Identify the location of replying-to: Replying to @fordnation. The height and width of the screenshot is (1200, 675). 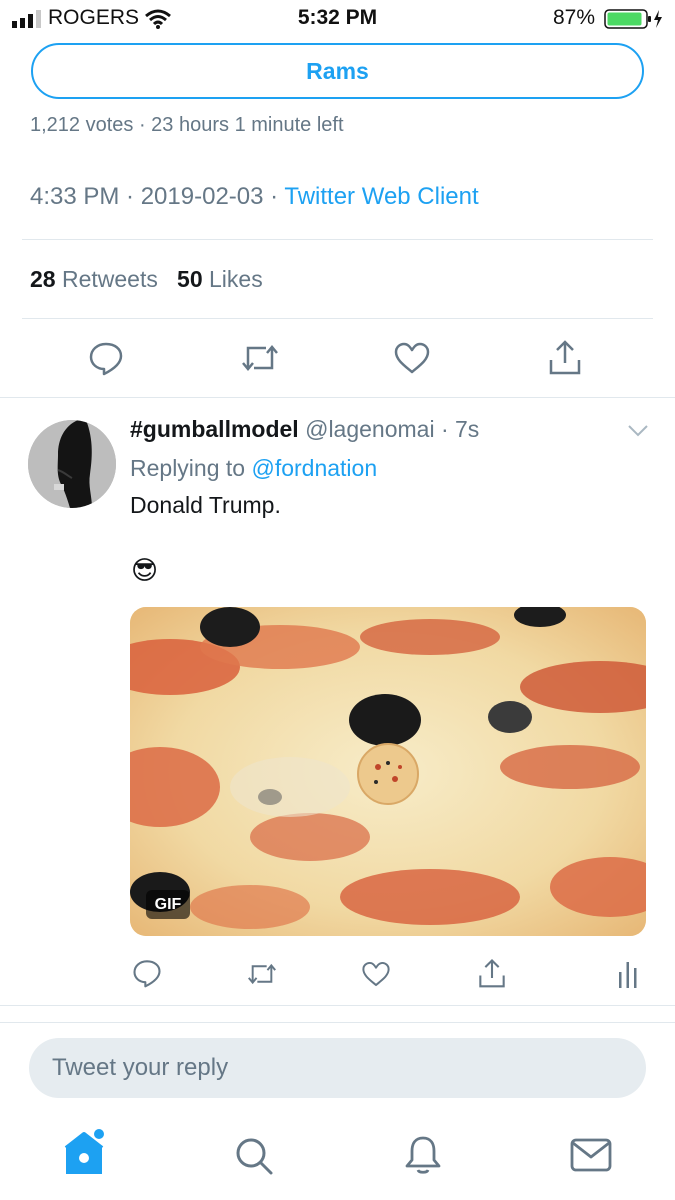
(253, 468).